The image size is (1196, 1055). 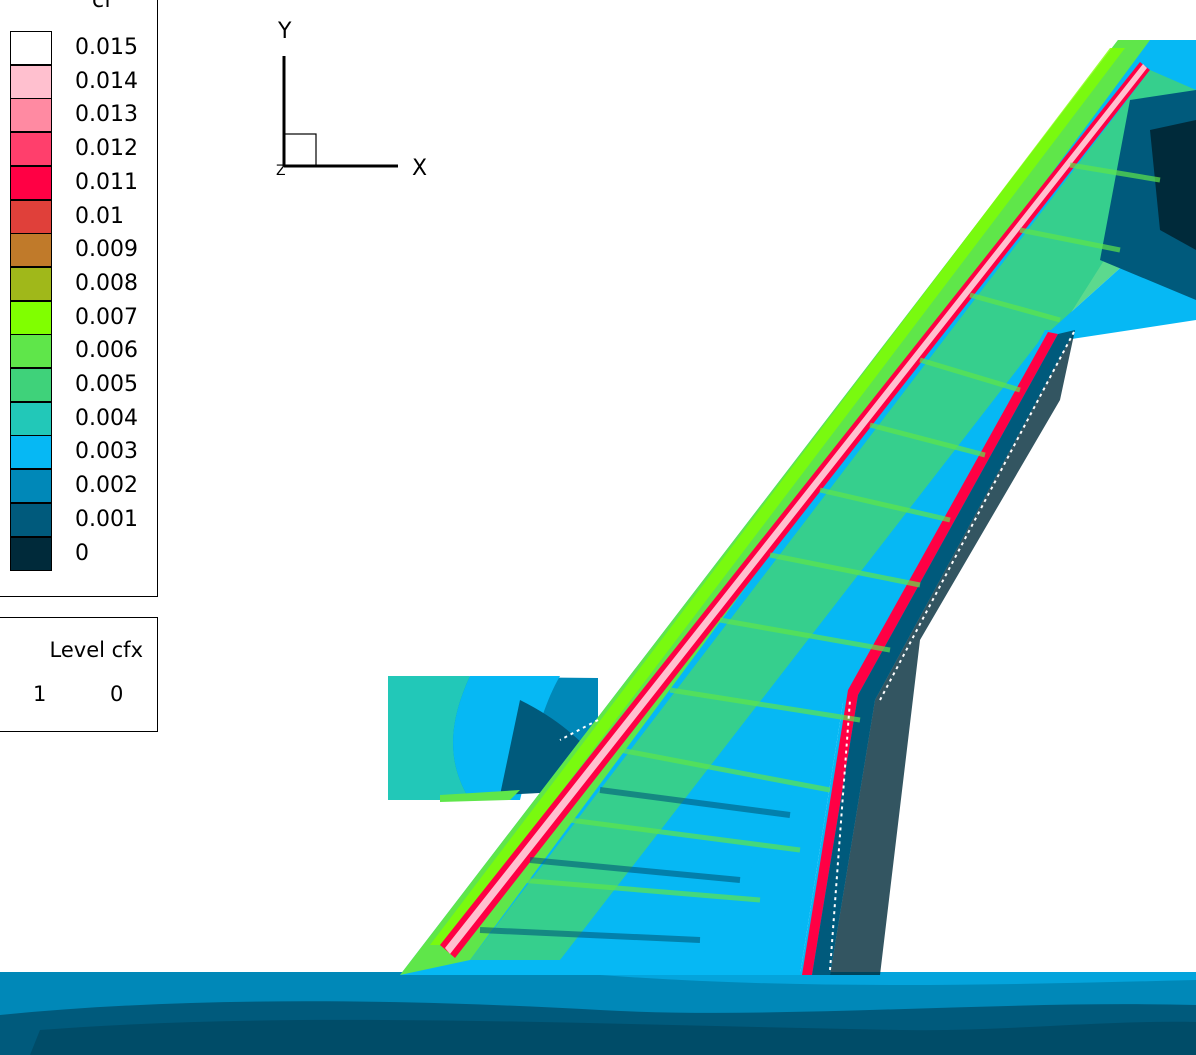 What do you see at coordinates (40, 694) in the screenshot?
I see `contour-table-level: 1` at bounding box center [40, 694].